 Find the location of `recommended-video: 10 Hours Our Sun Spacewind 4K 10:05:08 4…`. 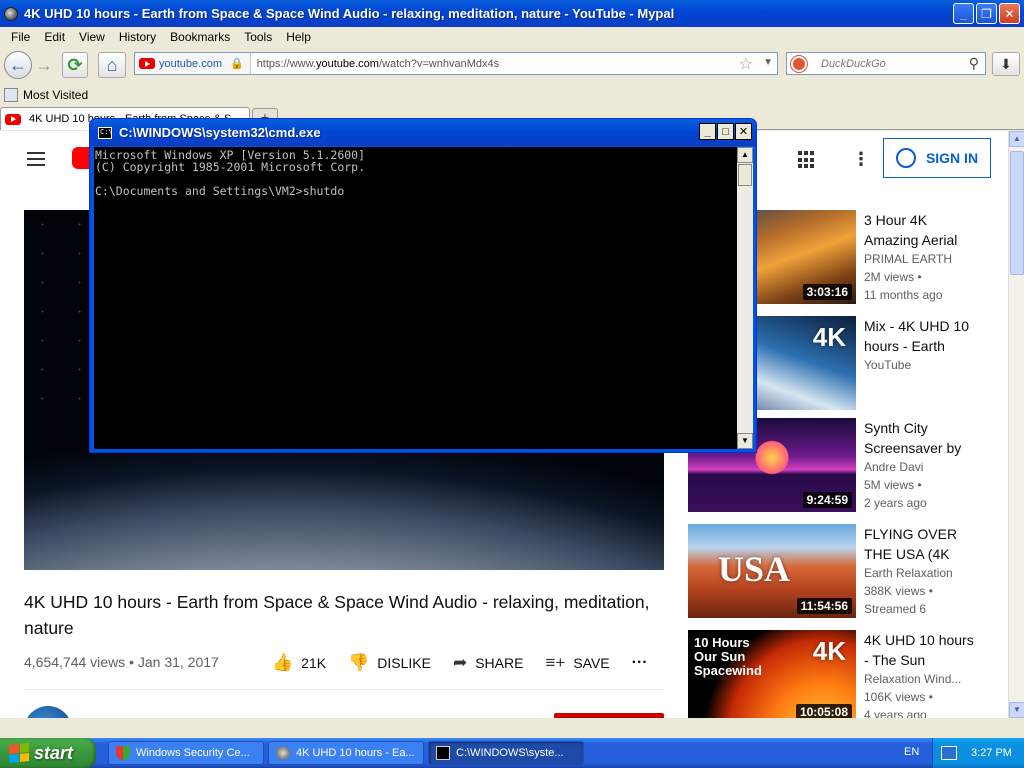

recommended-video: 10 Hours Our Sun Spacewind 4K 10:05:08 4… is located at coordinates (848, 674).